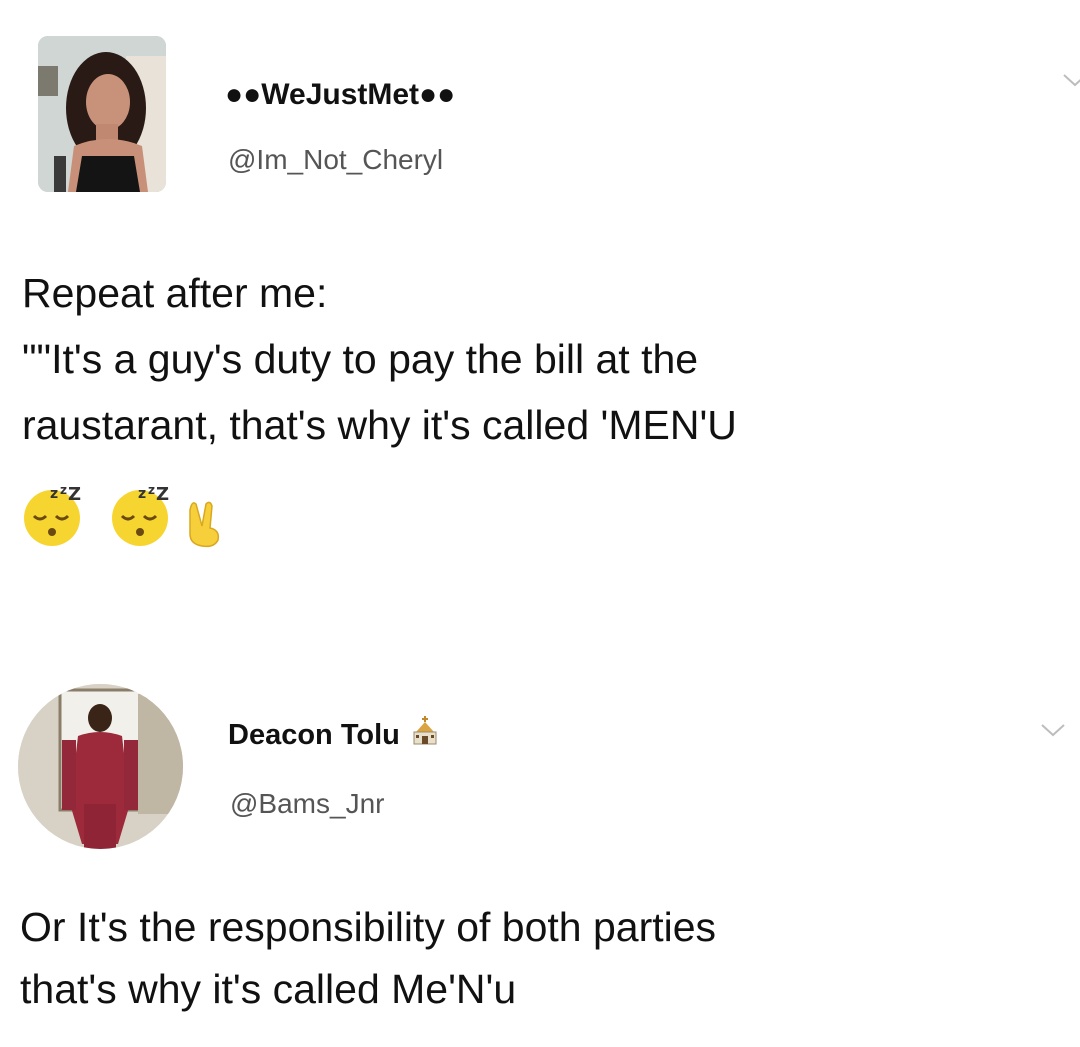 The width and height of the screenshot is (1080, 1047). I want to click on tweet-text-line: Repeat after me:, so click(175, 293).